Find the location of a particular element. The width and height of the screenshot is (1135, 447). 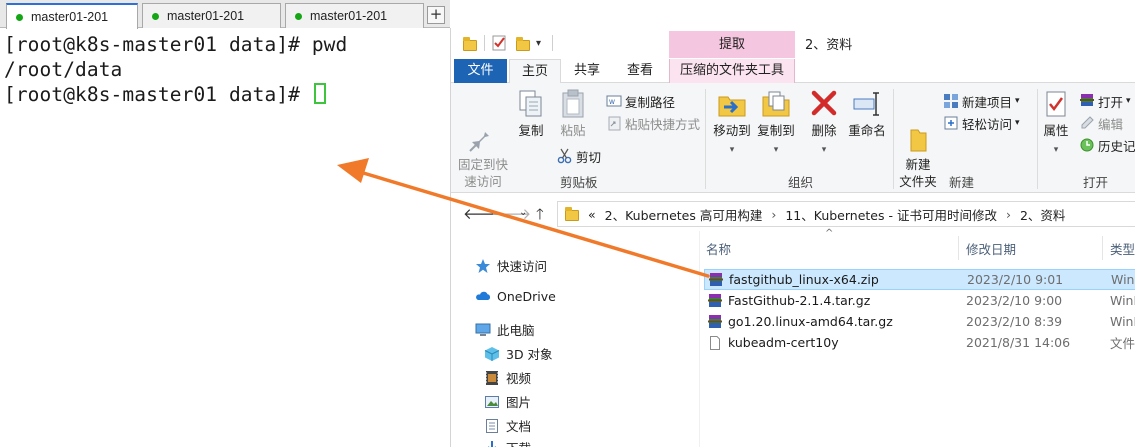

nav-videos: 视频 is located at coordinates (507, 377).